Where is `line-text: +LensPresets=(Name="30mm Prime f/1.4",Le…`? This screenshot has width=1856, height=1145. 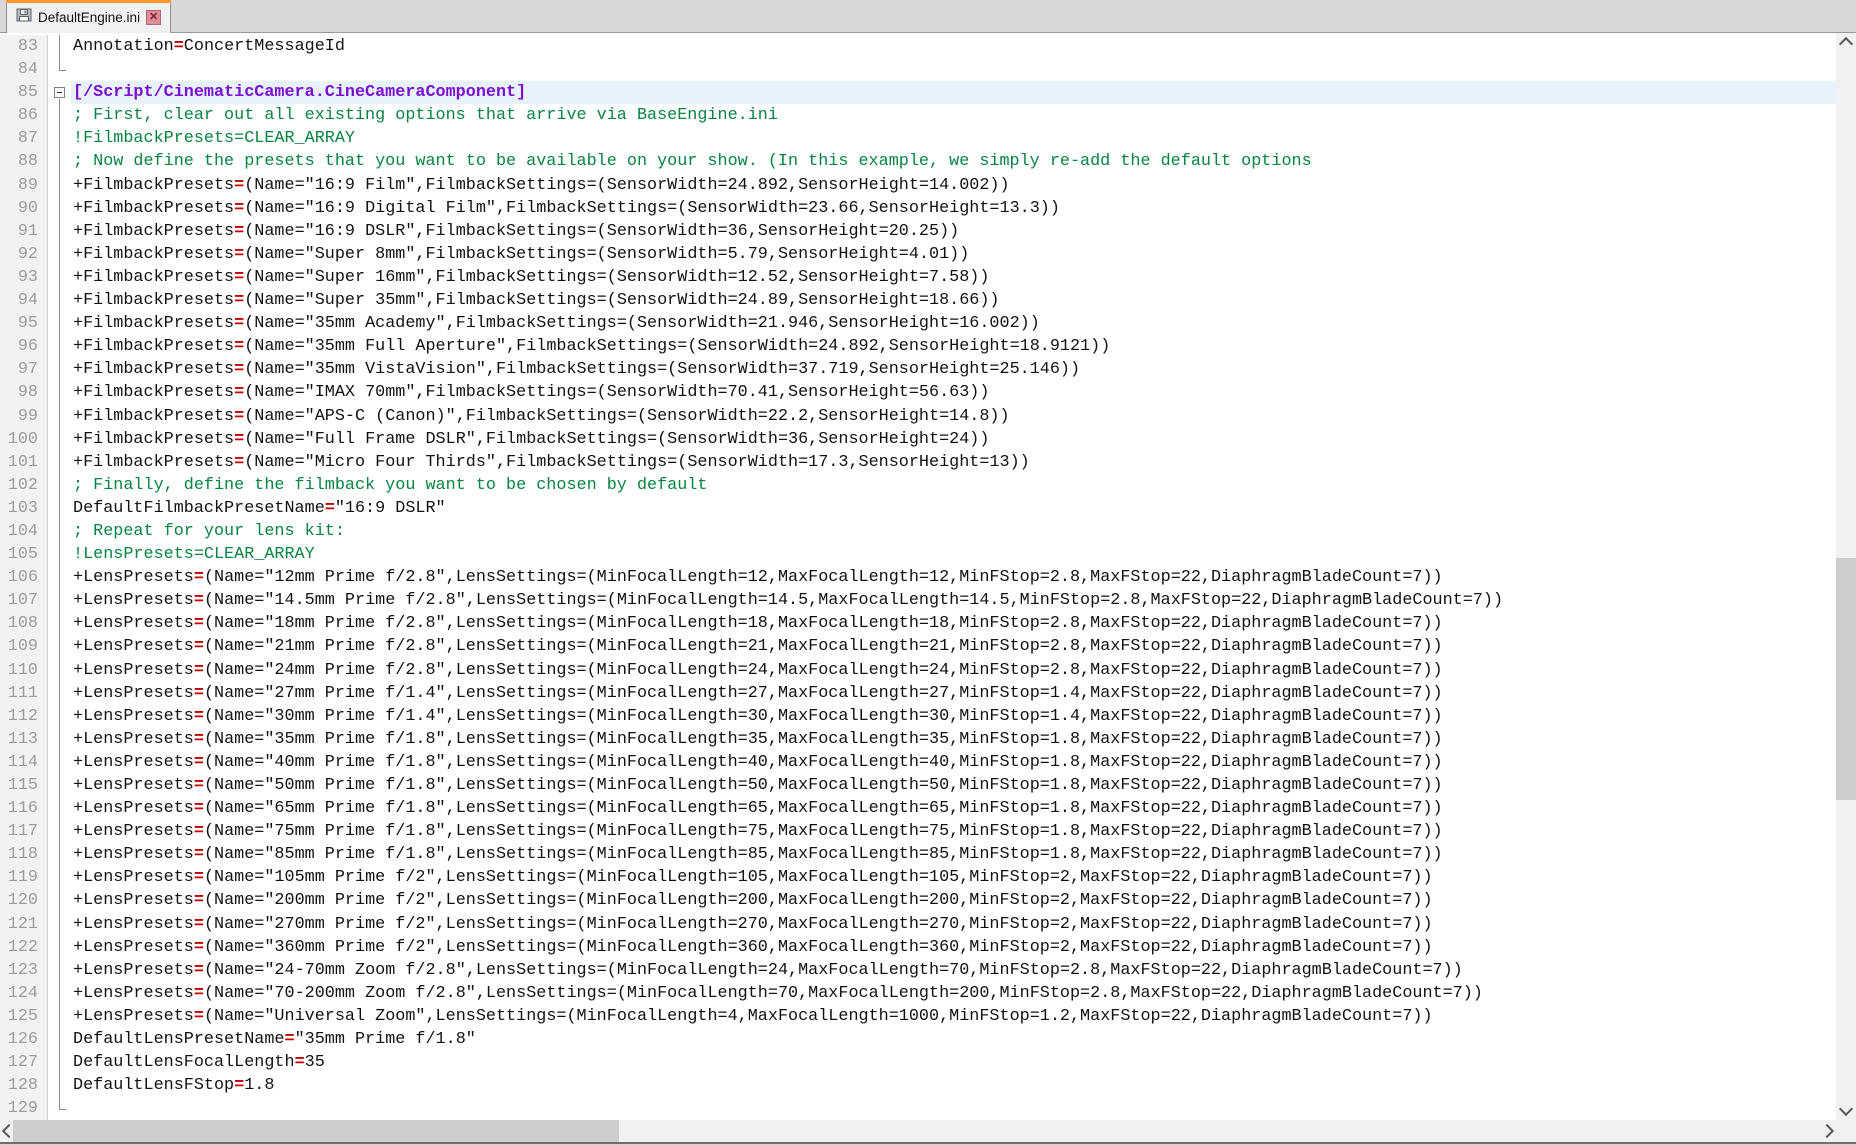
line-text: +LensPresets=(Name="30mm Prime f/1.4",Le… is located at coordinates (953, 716).